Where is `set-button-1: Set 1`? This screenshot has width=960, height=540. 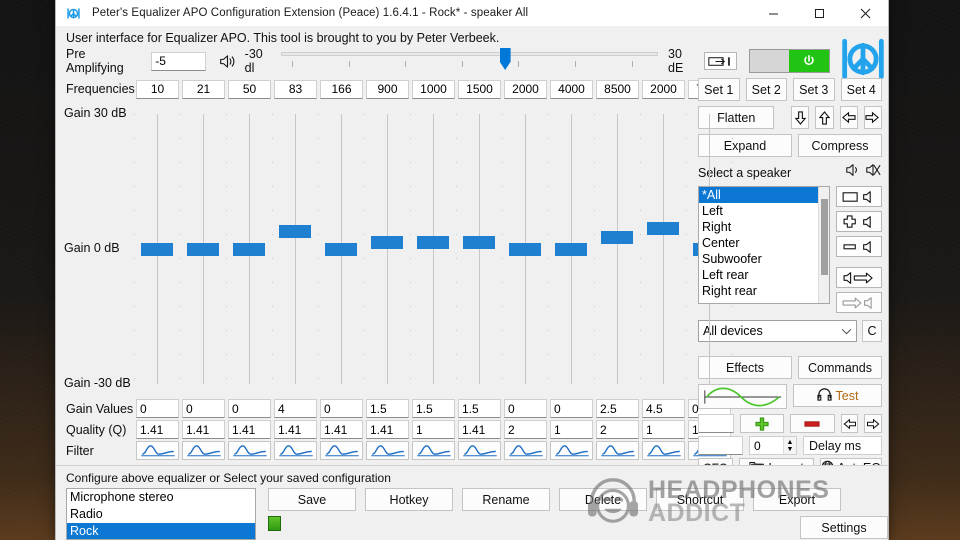 set-button-1: Set 1 is located at coordinates (719, 89).